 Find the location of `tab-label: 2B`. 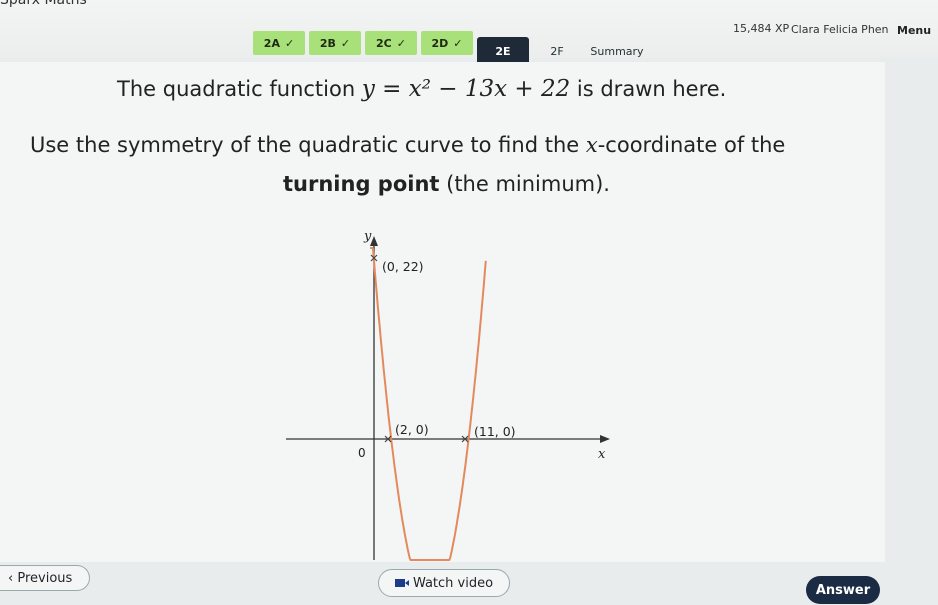

tab-label: 2B is located at coordinates (327, 43).